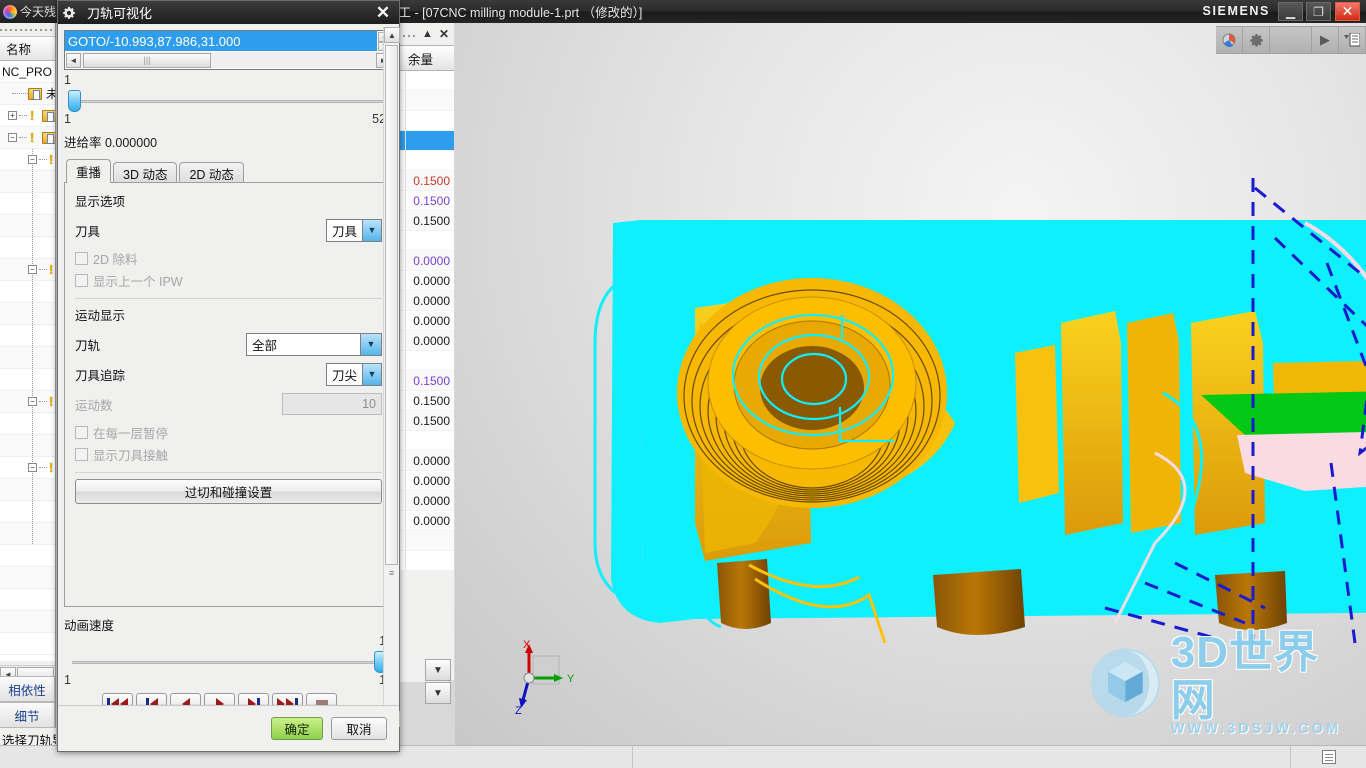 The height and width of the screenshot is (768, 1366). Describe the element at coordinates (438, 693) in the screenshot. I see `chevron-down-button-2: ▼` at that location.